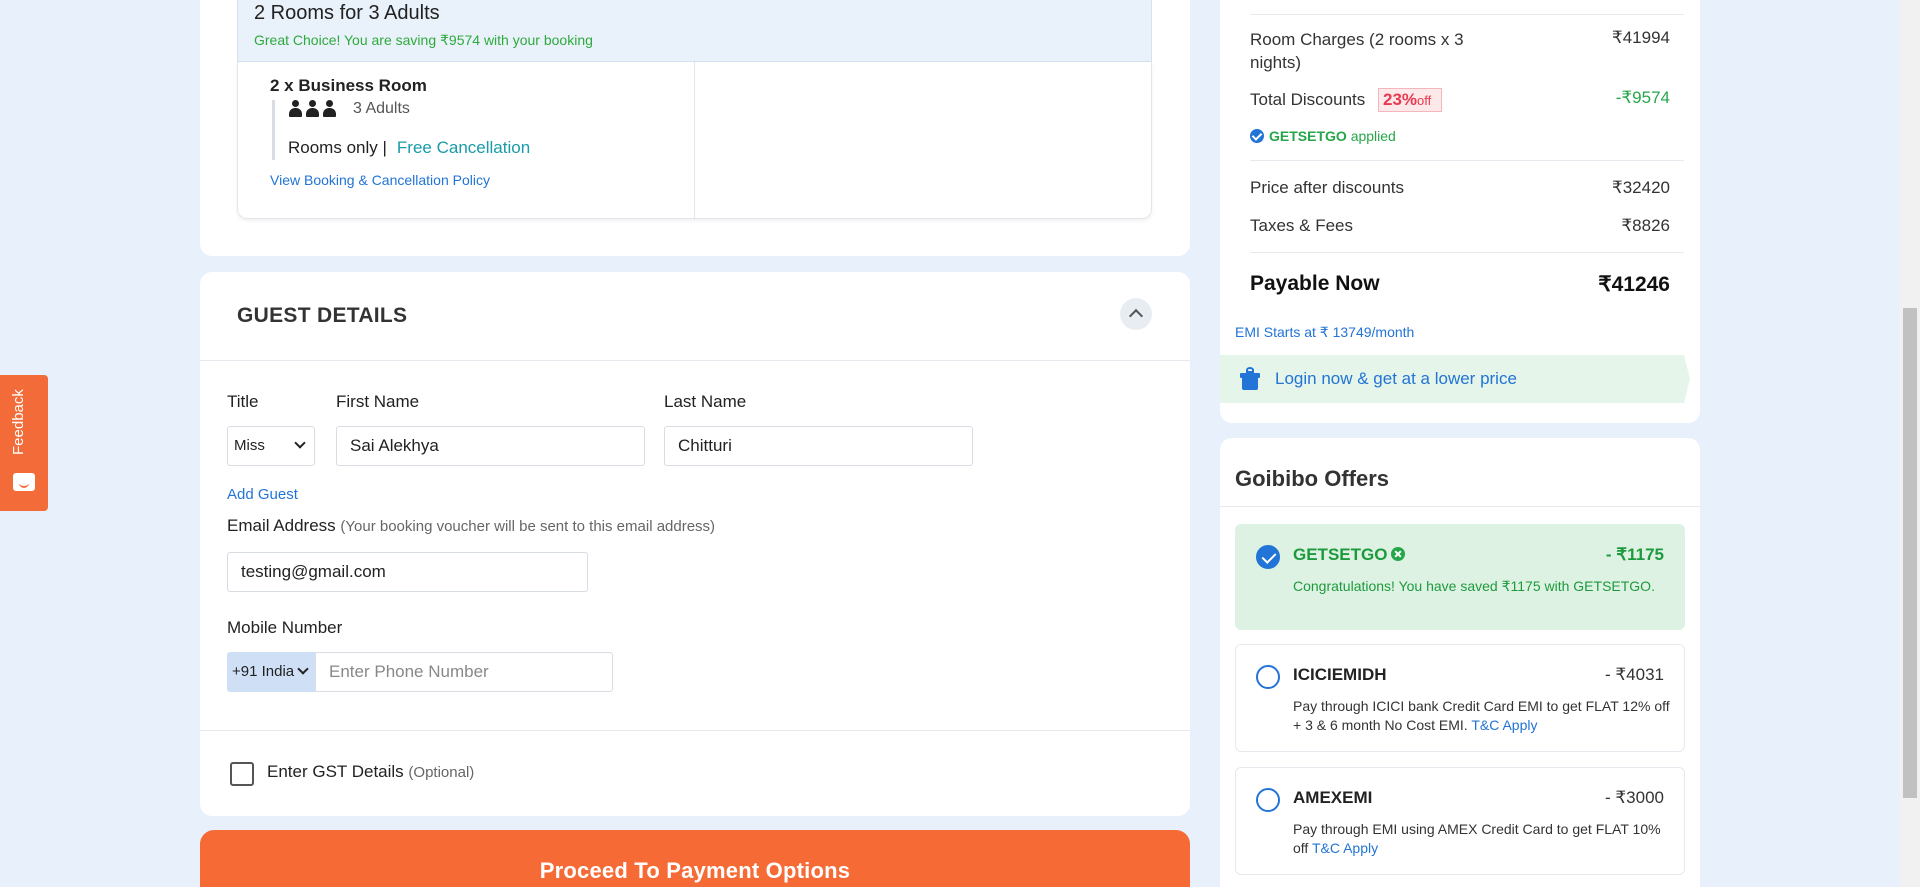 This screenshot has height=887, width=1920. What do you see at coordinates (273, 130) in the screenshot?
I see `room-detail-divider` at bounding box center [273, 130].